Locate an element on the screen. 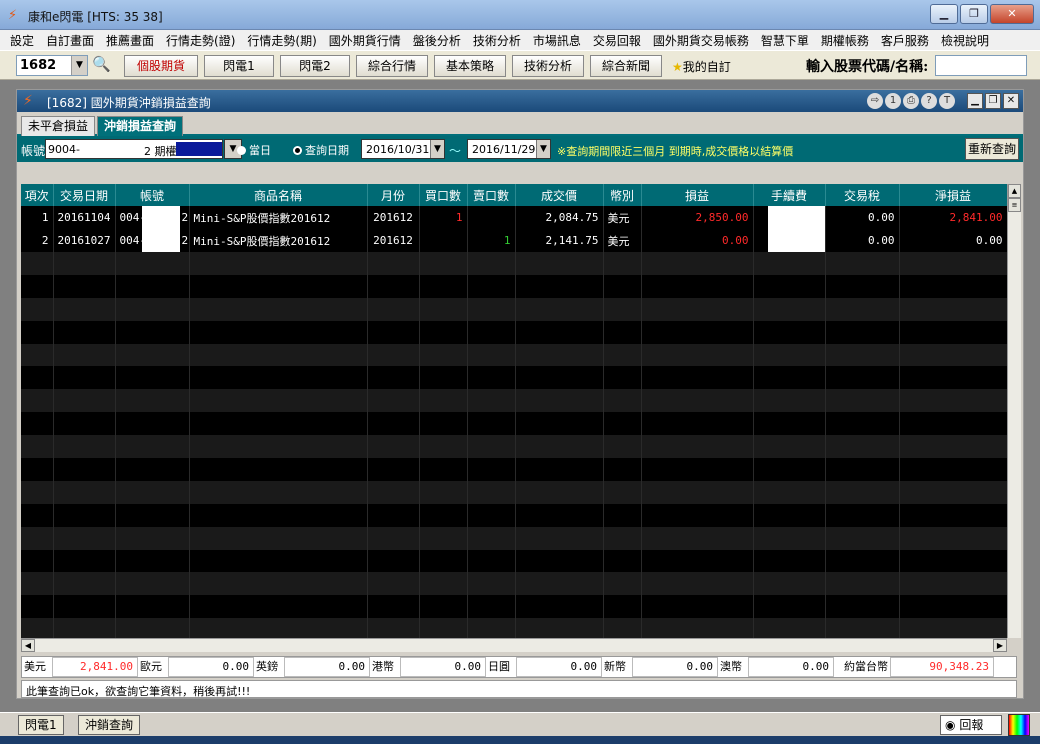  col-pnl: 損益 is located at coordinates (697, 195).